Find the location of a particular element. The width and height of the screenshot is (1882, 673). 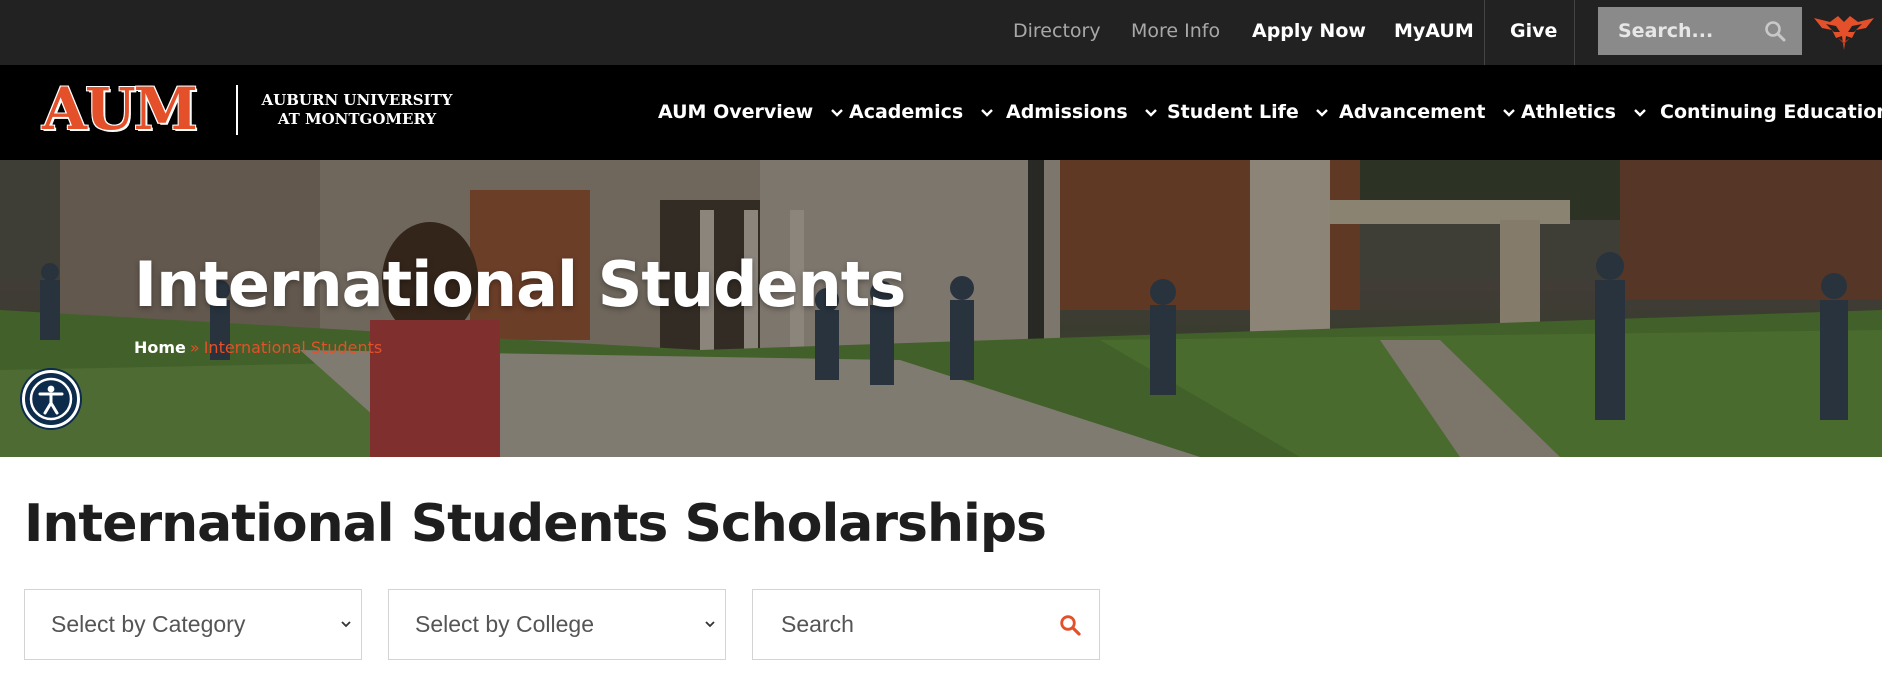

nav-label: Admissions is located at coordinates (1067, 112).